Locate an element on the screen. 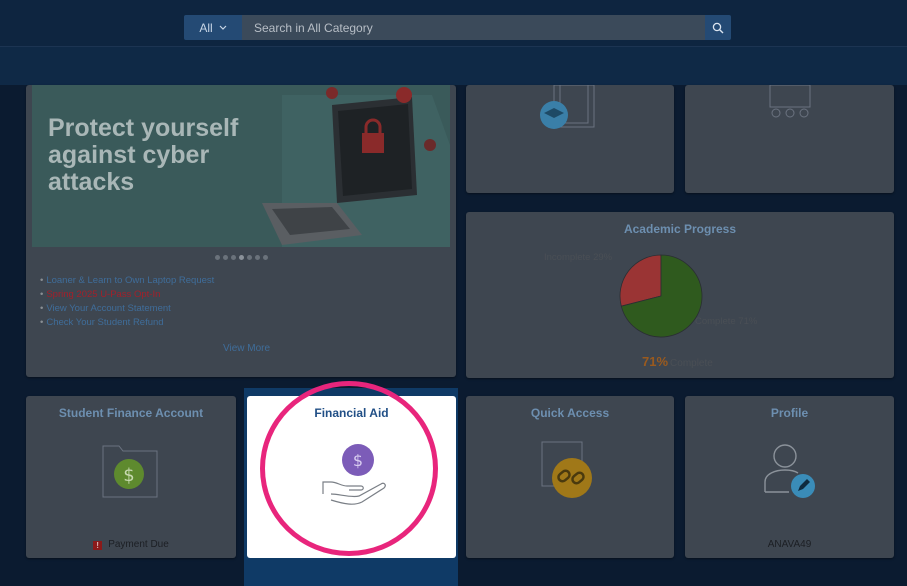 This screenshot has height=586, width=907. search-bar: All is located at coordinates (457, 27).